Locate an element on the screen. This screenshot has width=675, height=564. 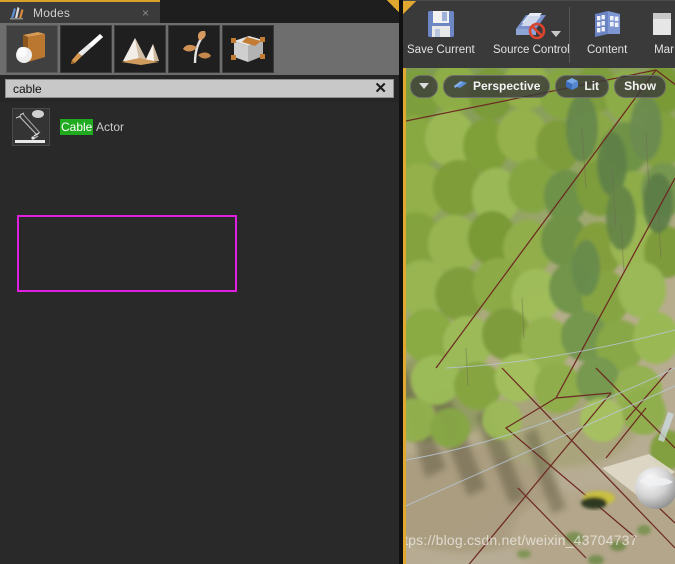
show-flags-button: Show is located at coordinates (640, 86).